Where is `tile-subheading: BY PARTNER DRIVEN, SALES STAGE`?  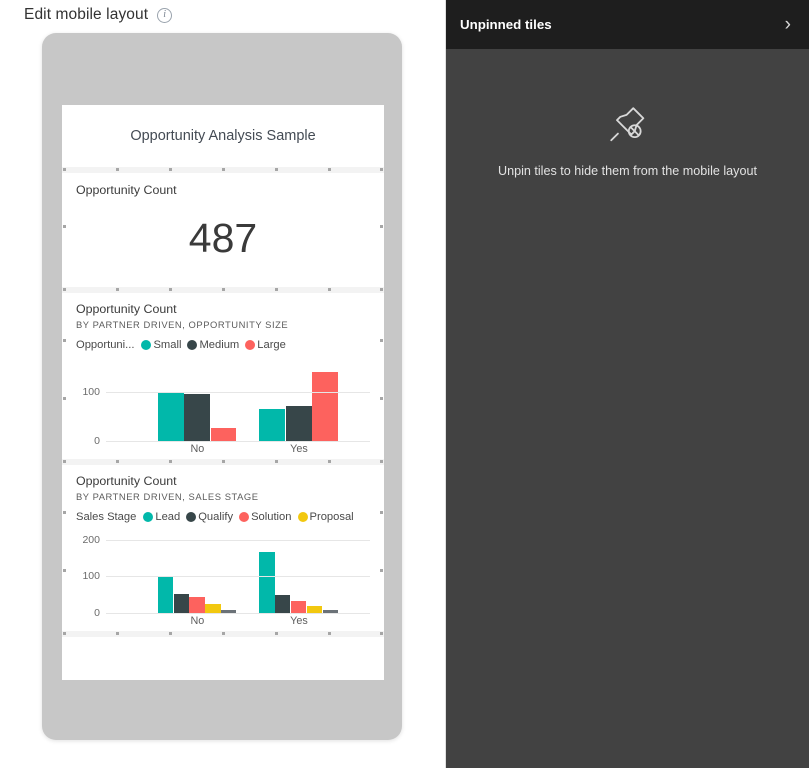 tile-subheading: BY PARTNER DRIVEN, SALES STAGE is located at coordinates (167, 496).